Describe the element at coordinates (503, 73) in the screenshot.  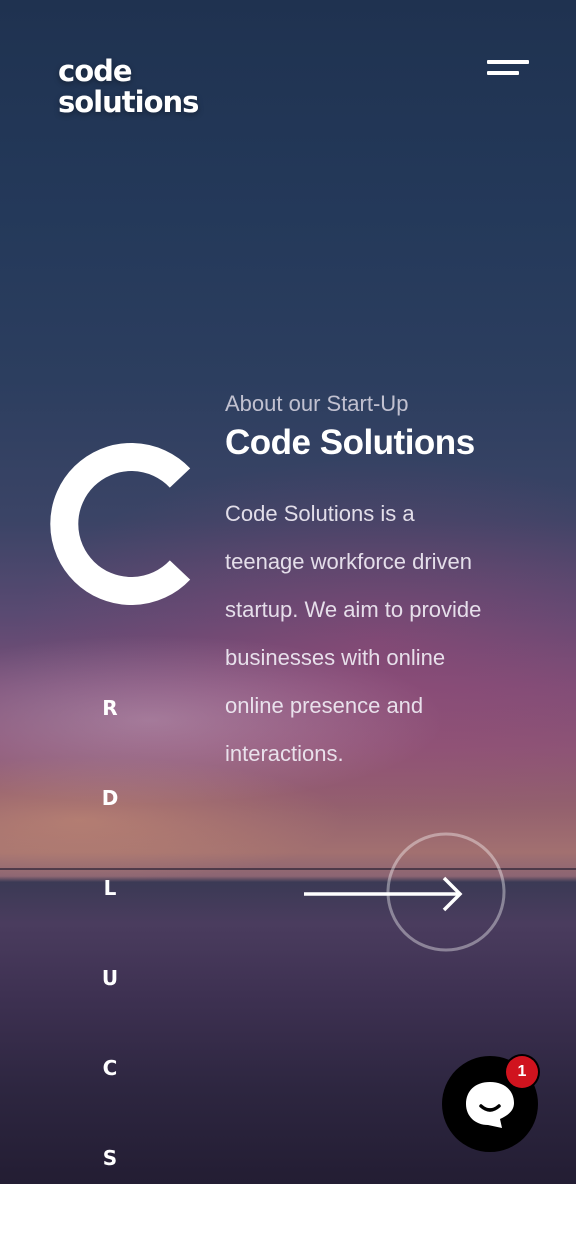
I see `hamburger-menu-icon-bar` at that location.